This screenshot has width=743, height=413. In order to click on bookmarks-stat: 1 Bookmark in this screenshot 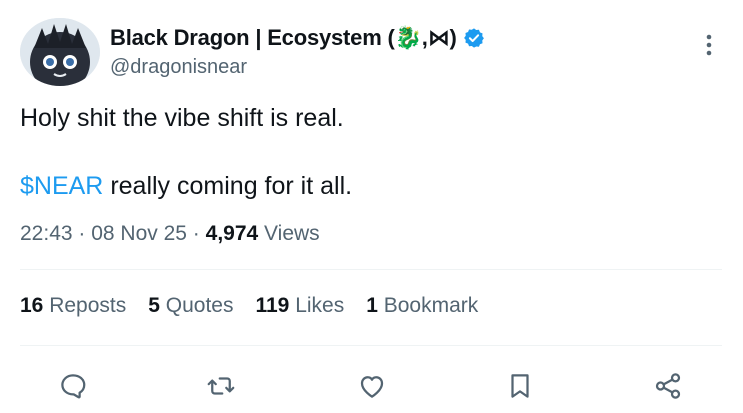, I will do `click(422, 306)`.